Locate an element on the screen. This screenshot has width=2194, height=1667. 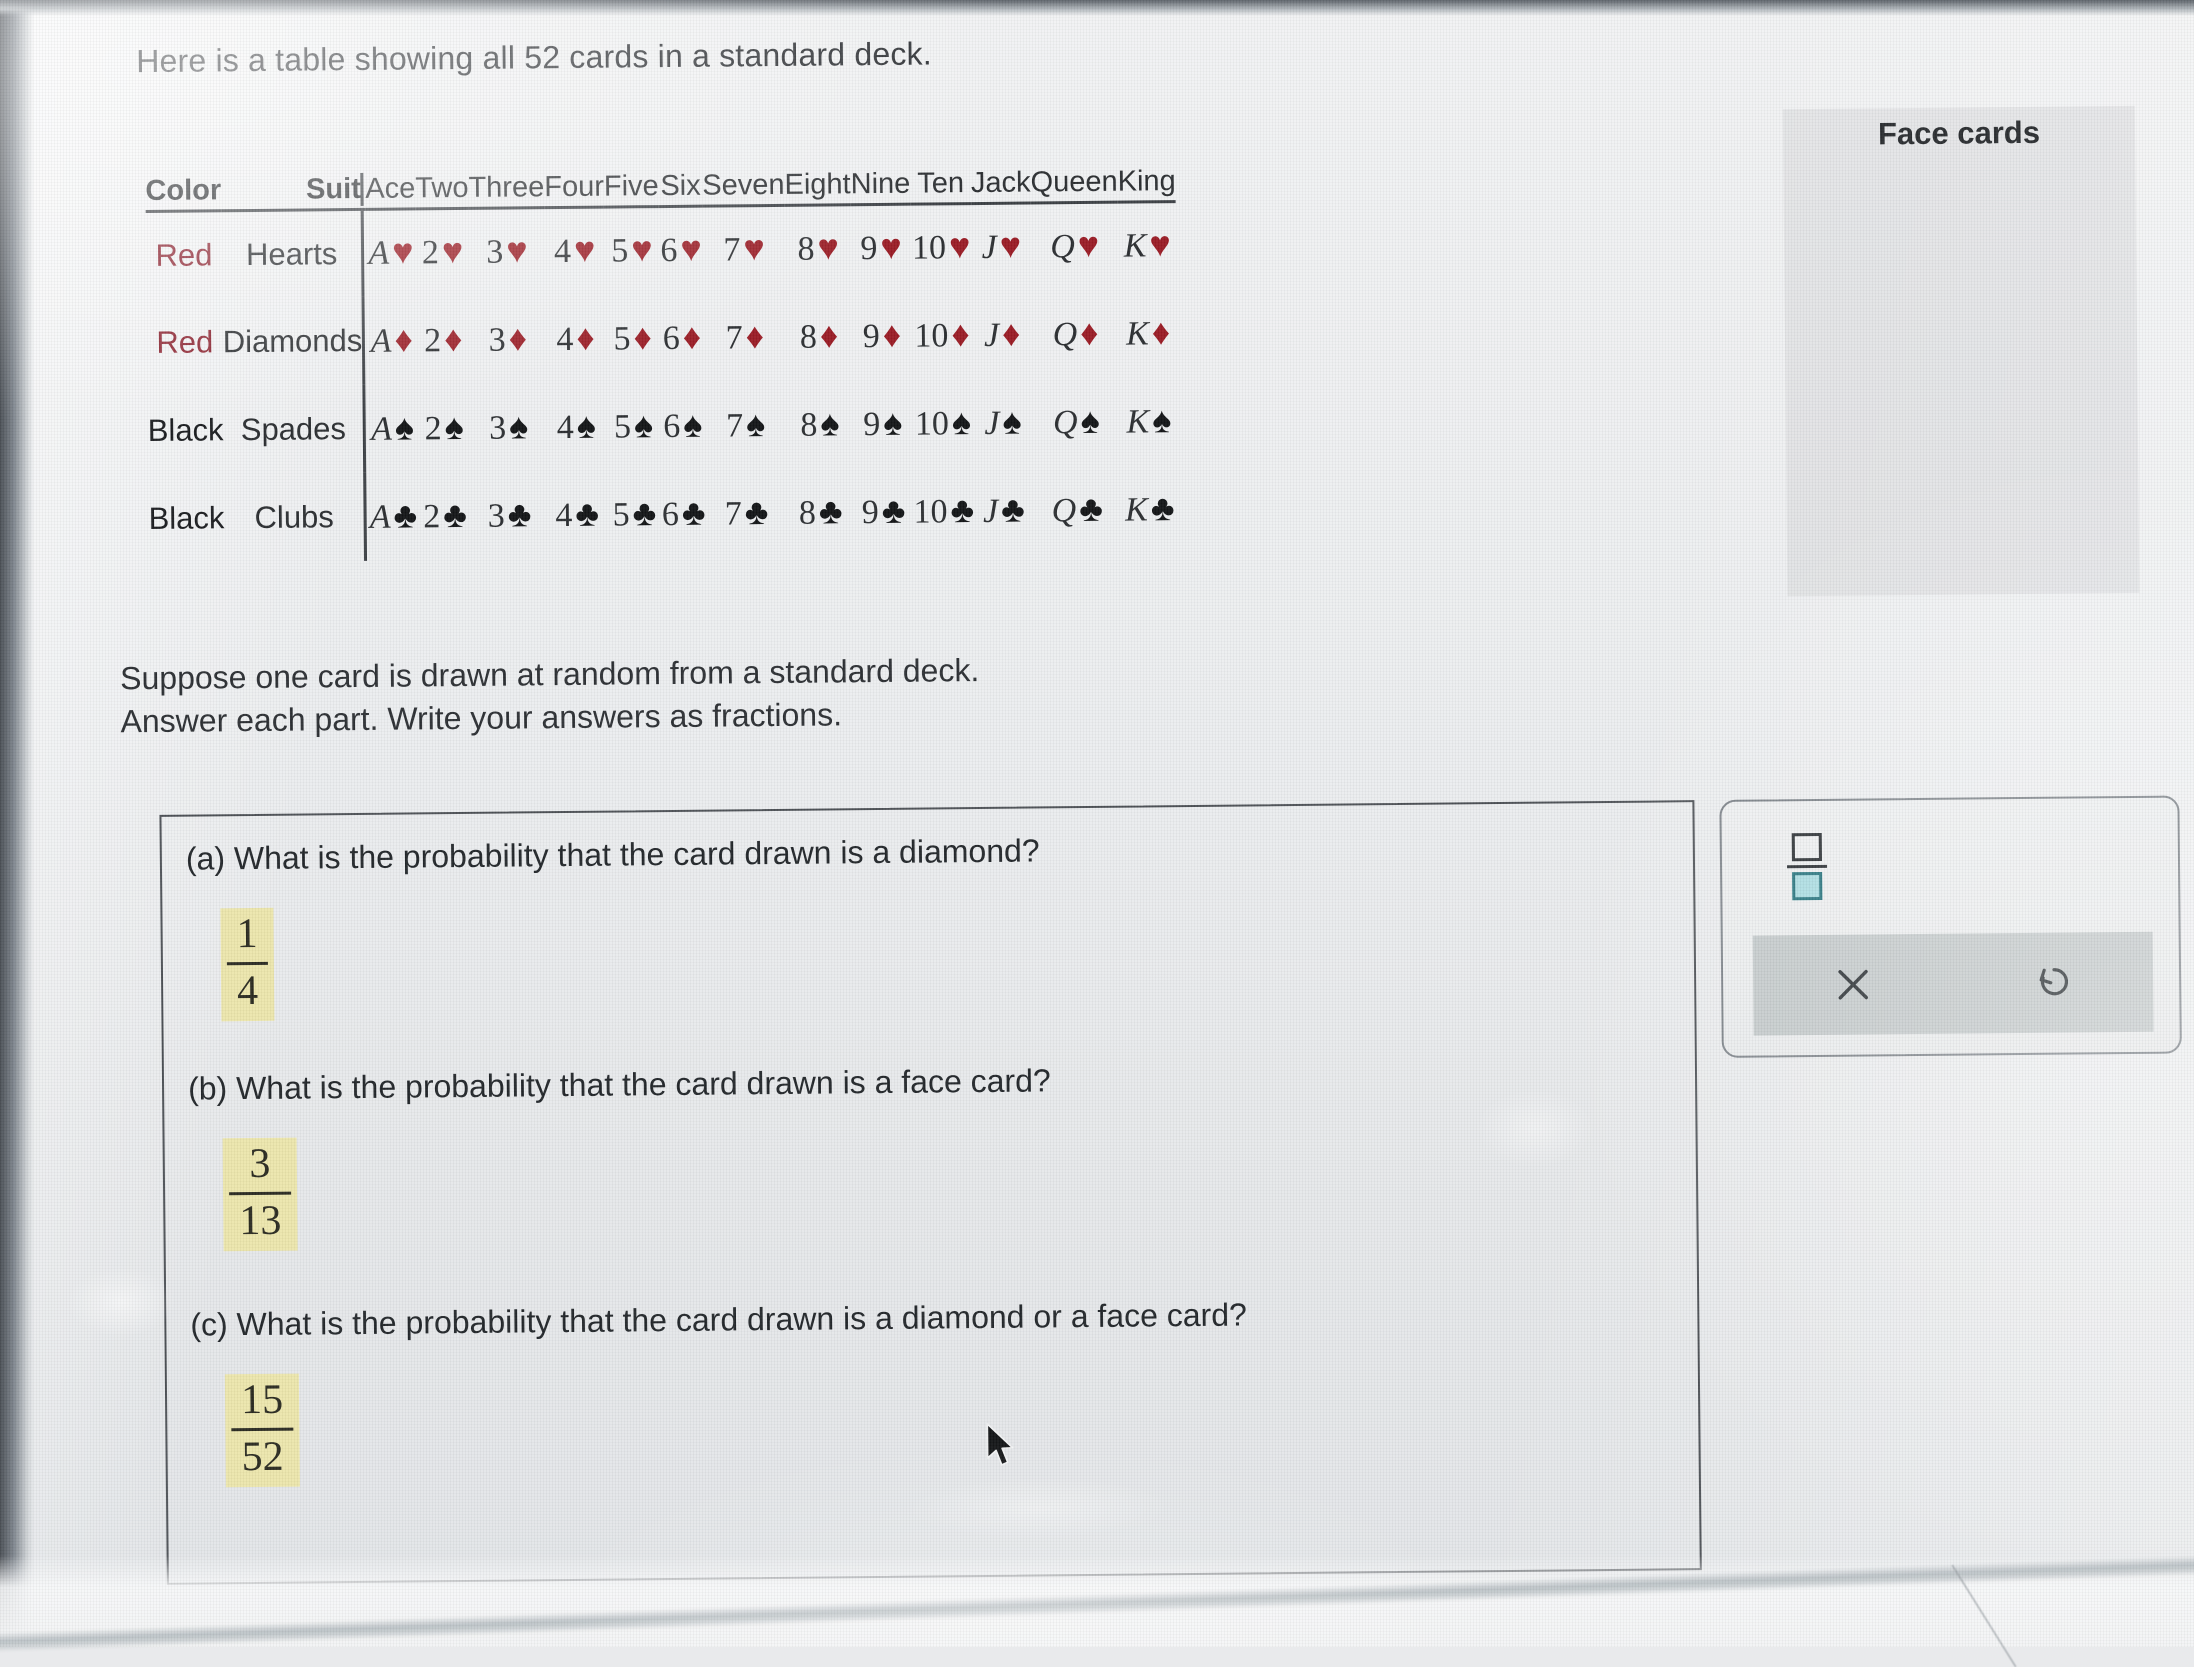
deck-row-clubs: Black Clubs A♣ 2♣ 3♣ 4♣ 5♣ 6♣ 7♣ 8♣ 9♣ 10♣ J♣ Q♣ K♣ is located at coordinates (663, 514).